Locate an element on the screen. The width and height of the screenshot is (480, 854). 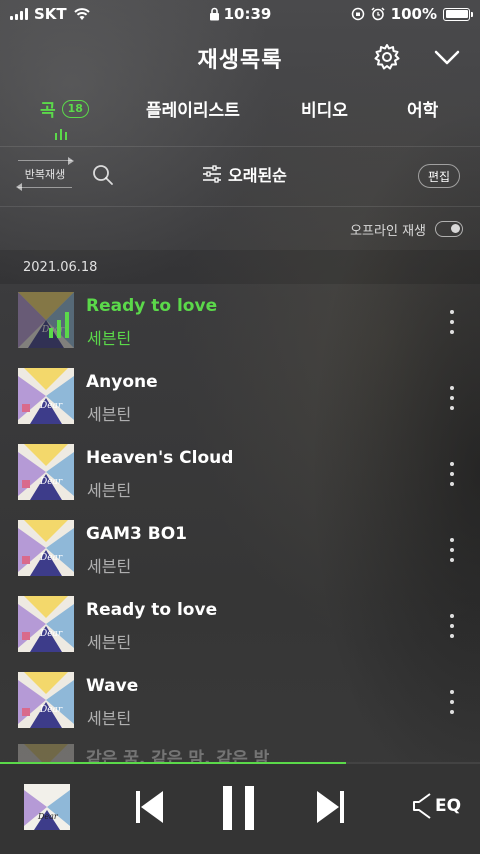
active-tab-indicator is located at coordinates (61, 134).